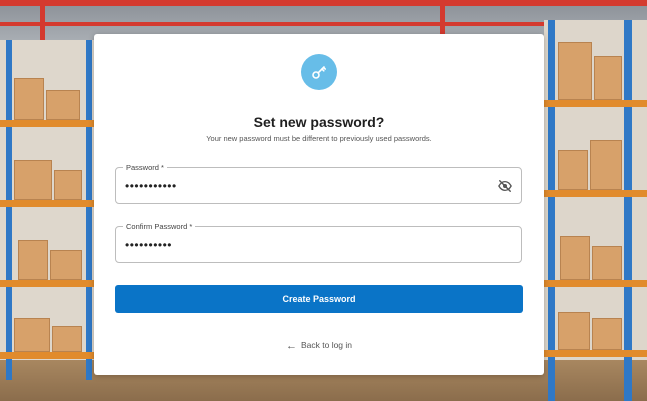 The height and width of the screenshot is (401, 647). Describe the element at coordinates (319, 72) in the screenshot. I see `key-icon` at that location.